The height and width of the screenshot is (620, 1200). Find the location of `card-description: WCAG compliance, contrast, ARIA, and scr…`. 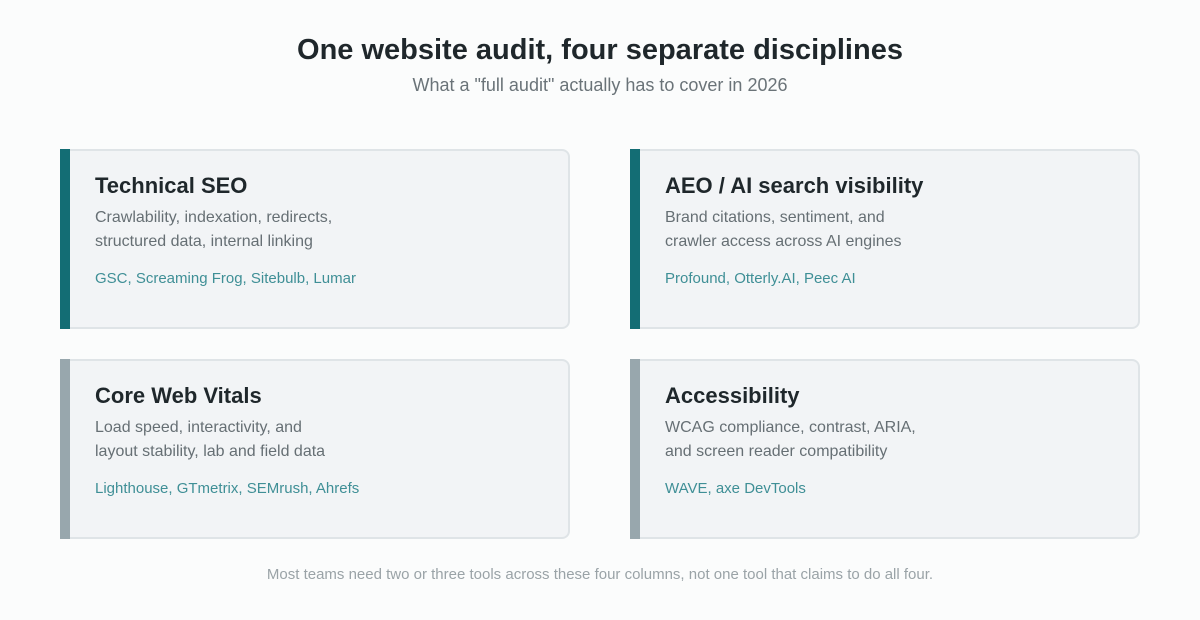

card-description: WCAG compliance, contrast, ARIA, and scr… is located at coordinates (790, 440).